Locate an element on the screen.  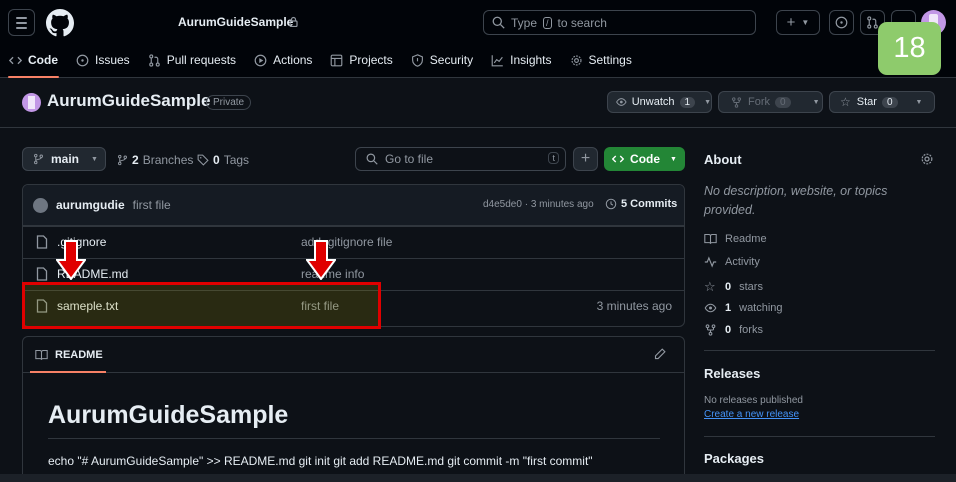
down-arrow-icon is located at coordinates (71, 260).